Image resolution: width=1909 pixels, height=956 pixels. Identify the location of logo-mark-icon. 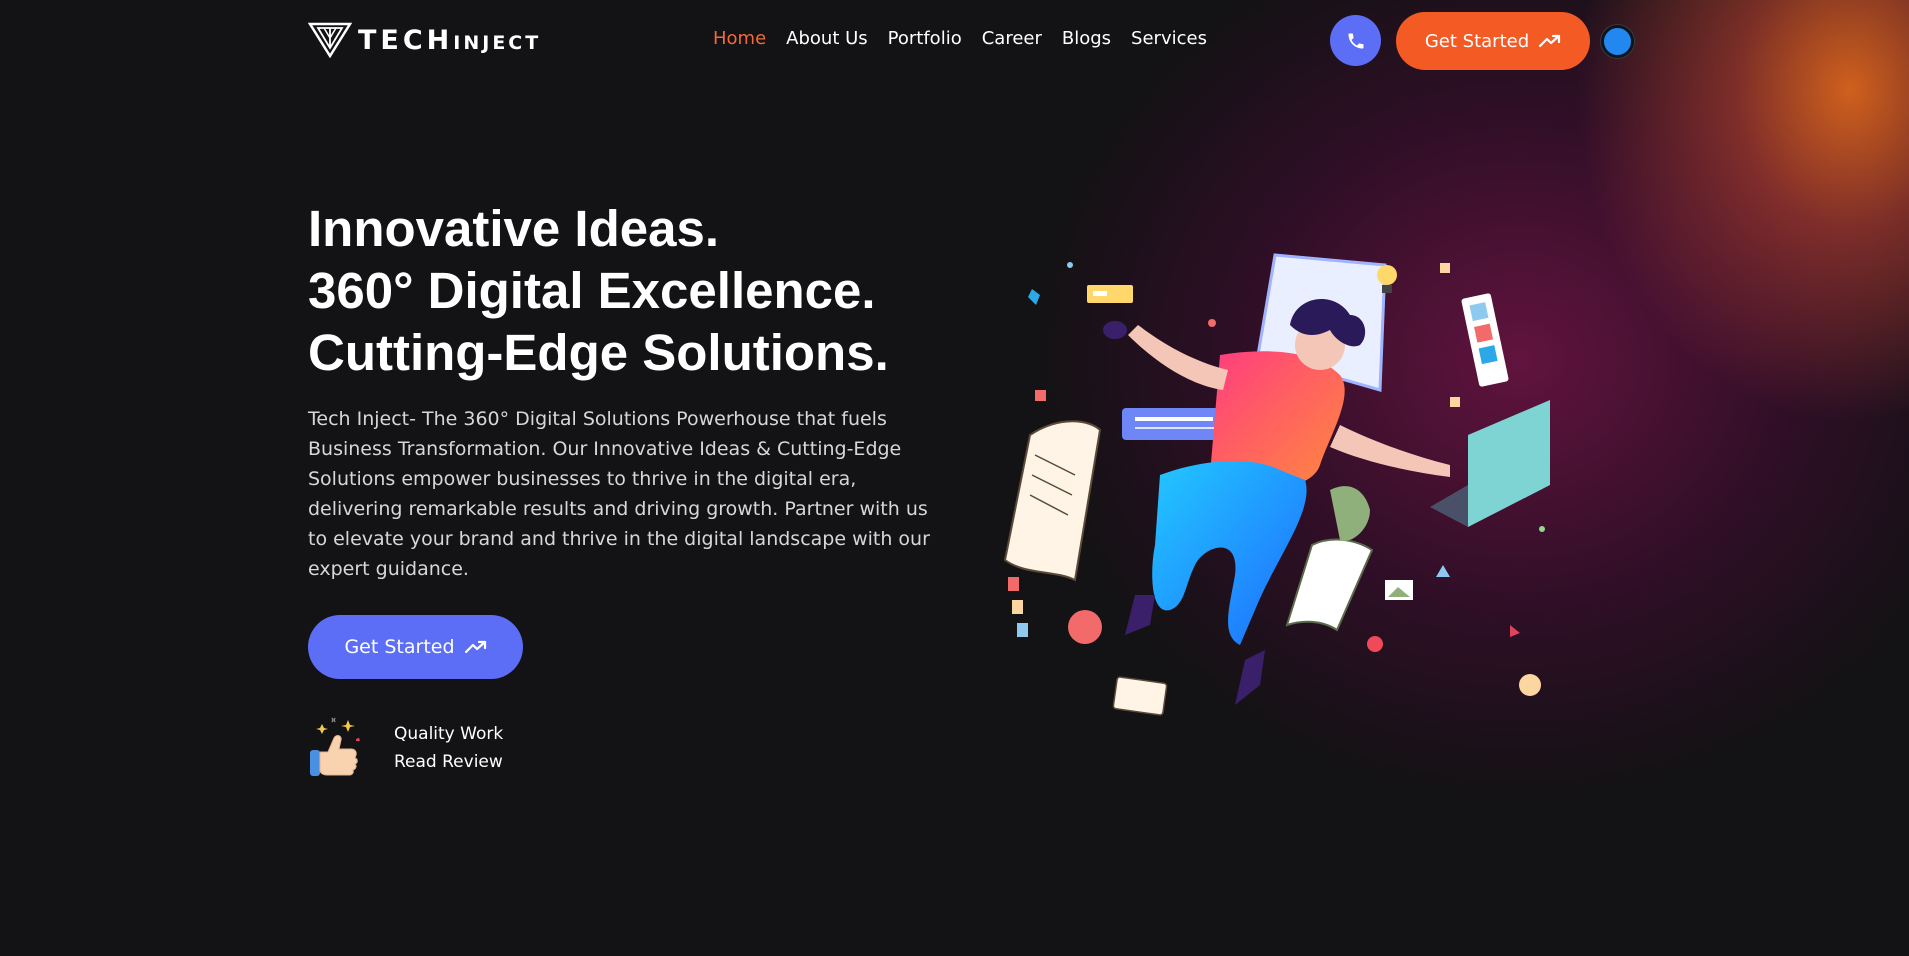
(330, 40).